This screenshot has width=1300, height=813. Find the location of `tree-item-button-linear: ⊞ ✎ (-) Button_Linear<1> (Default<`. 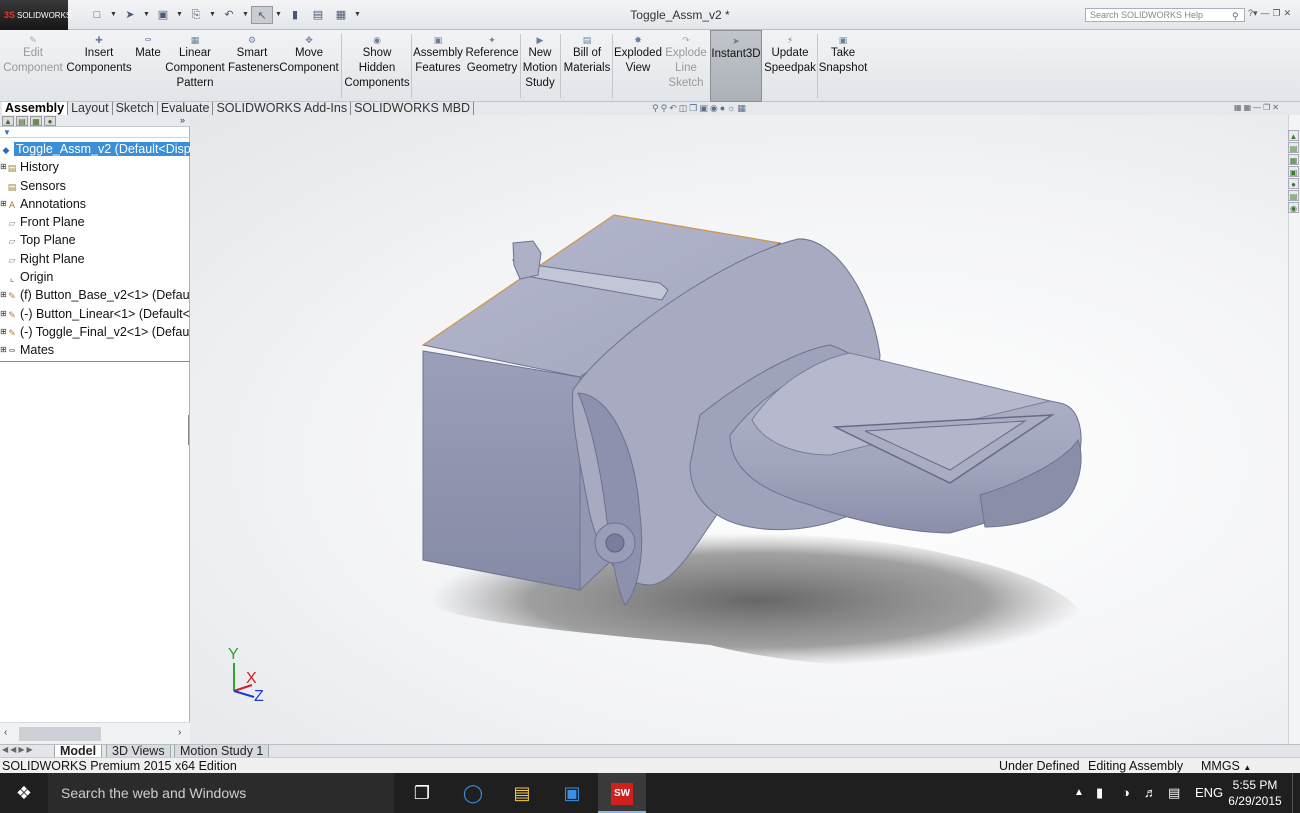

tree-item-button-linear: ⊞ ✎ (-) Button_Linear<1> (Default< is located at coordinates (95, 314).